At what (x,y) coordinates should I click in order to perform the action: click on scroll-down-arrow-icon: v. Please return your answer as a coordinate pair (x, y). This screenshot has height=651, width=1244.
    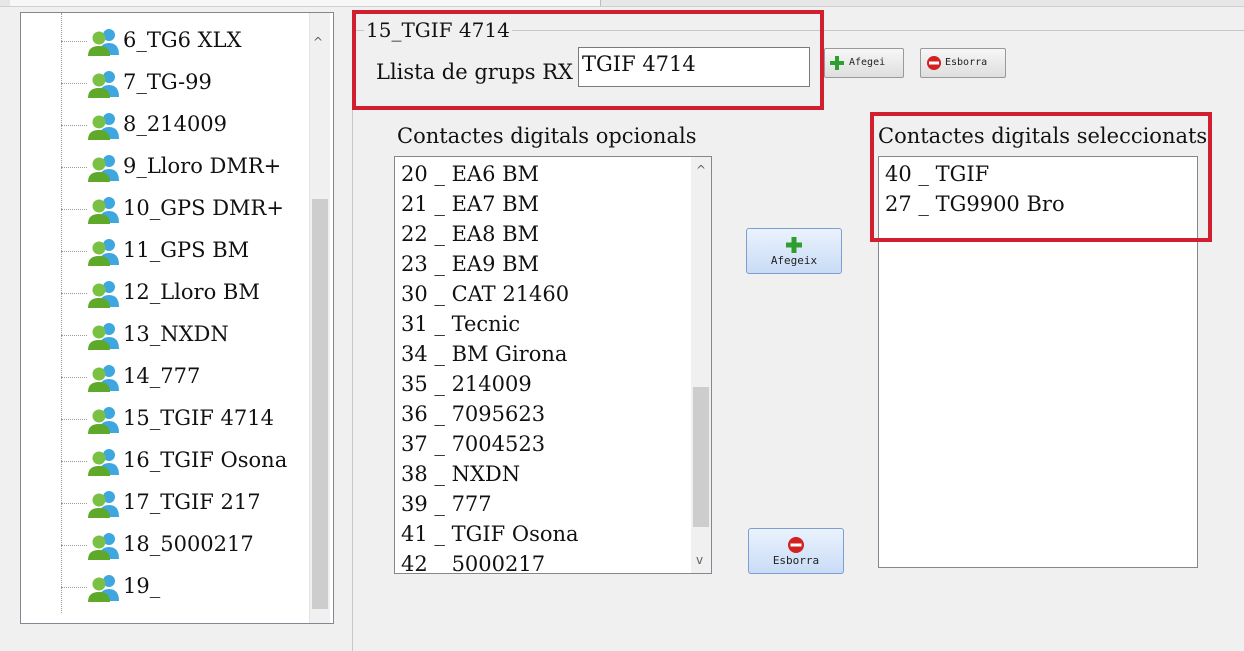
    Looking at the image, I should click on (699, 560).